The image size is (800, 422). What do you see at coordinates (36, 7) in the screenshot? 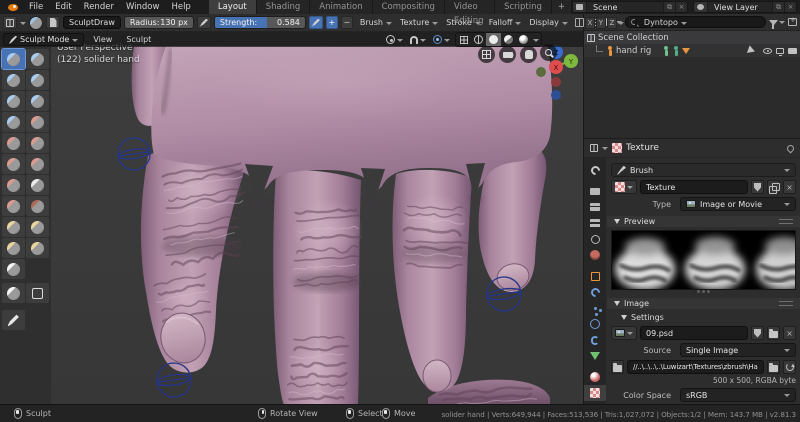
I see `menu-file: File` at bounding box center [36, 7].